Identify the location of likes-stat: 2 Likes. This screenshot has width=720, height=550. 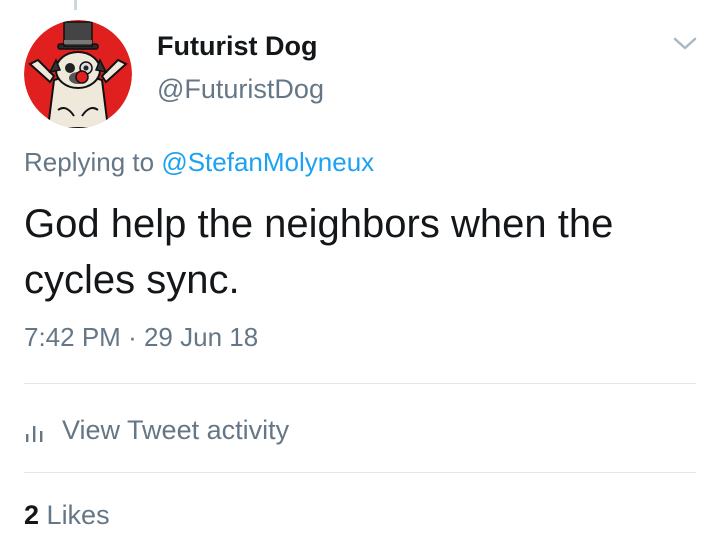
(67, 515).